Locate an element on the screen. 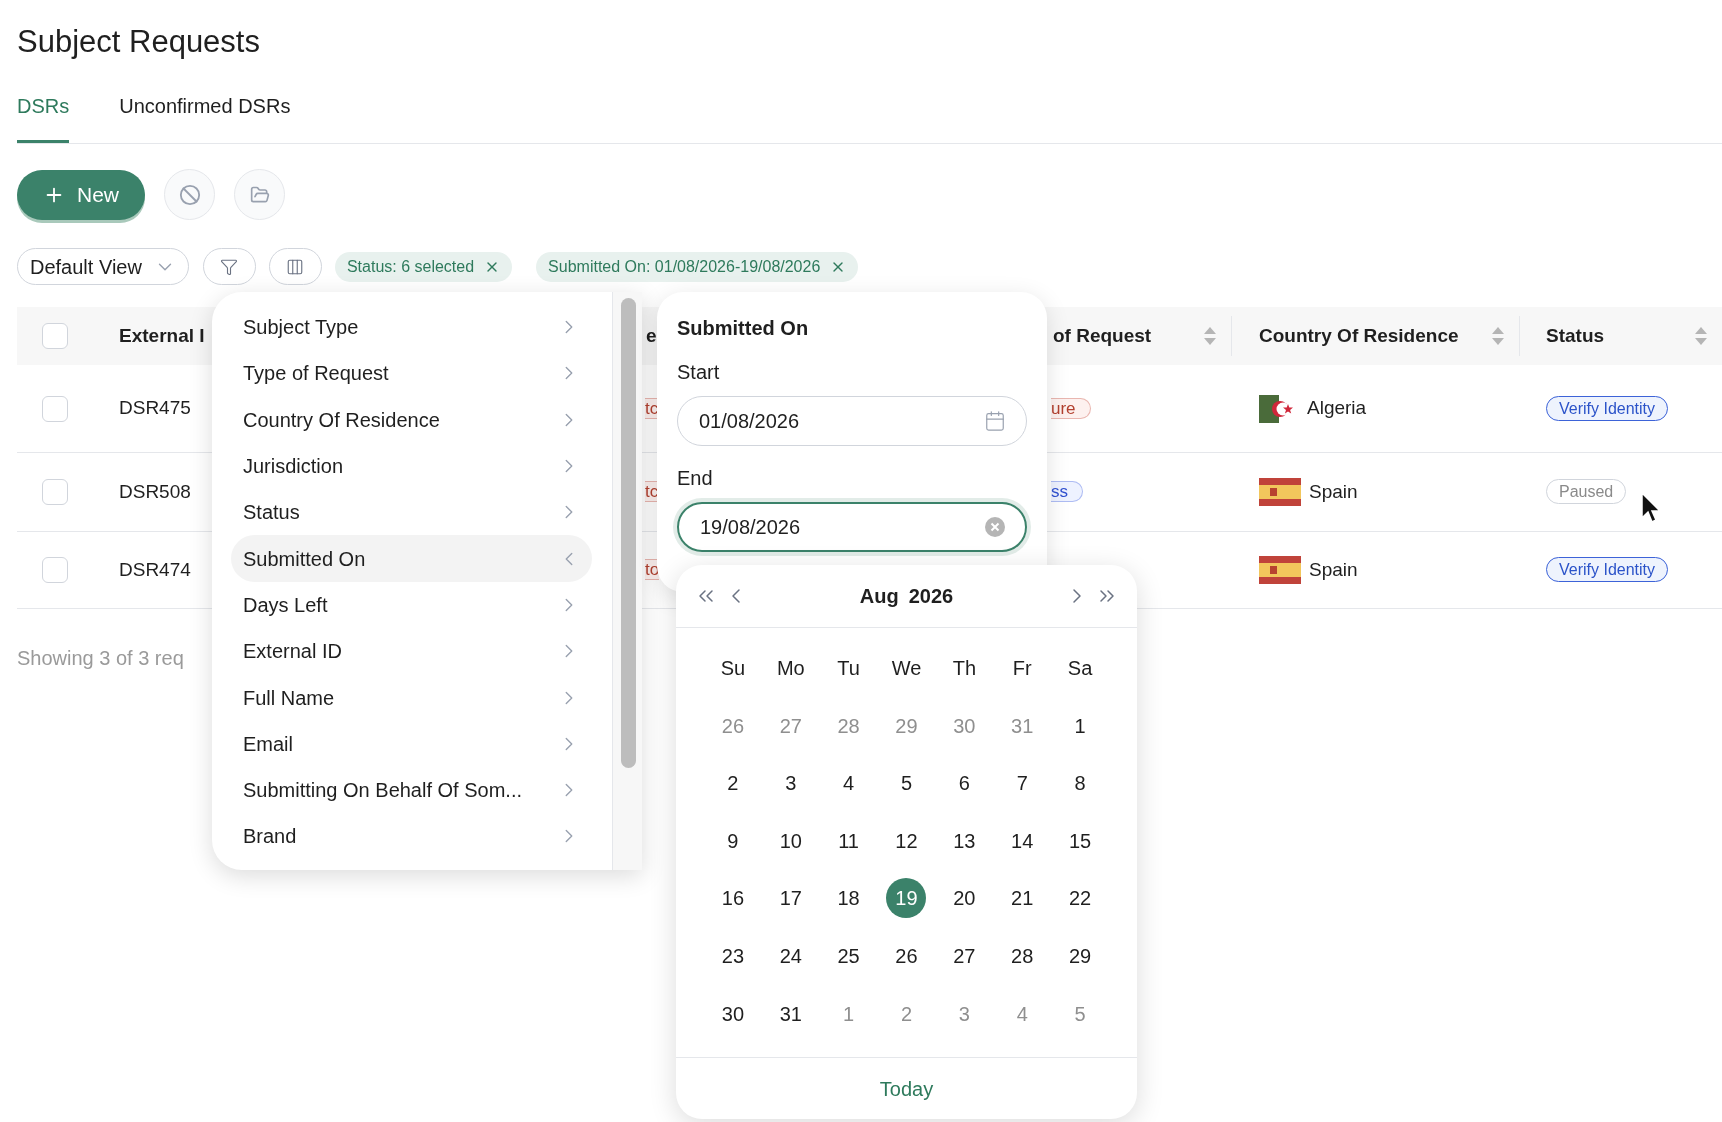 This screenshot has width=1722, height=1122. column-header: Country Of Residence is located at coordinates (1359, 335).